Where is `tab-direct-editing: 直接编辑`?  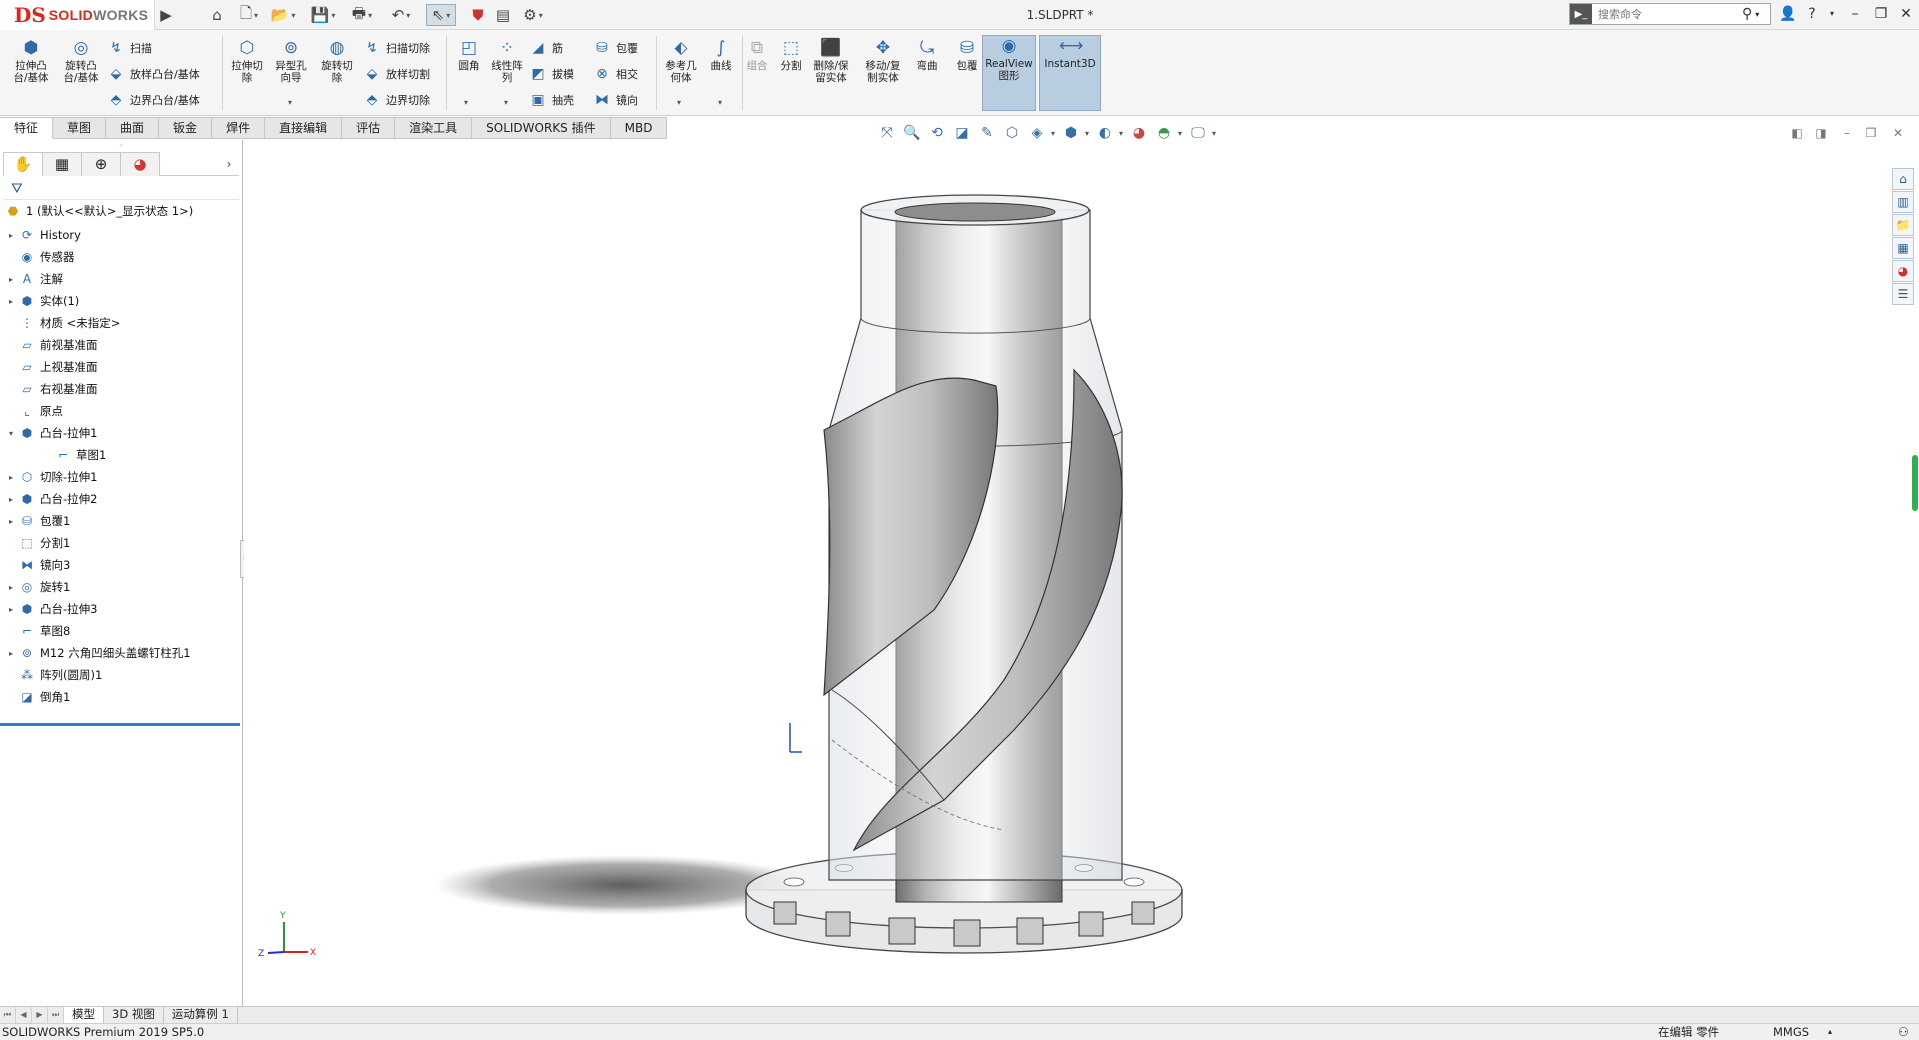
tab-direct-editing: 直接编辑 is located at coordinates (304, 128).